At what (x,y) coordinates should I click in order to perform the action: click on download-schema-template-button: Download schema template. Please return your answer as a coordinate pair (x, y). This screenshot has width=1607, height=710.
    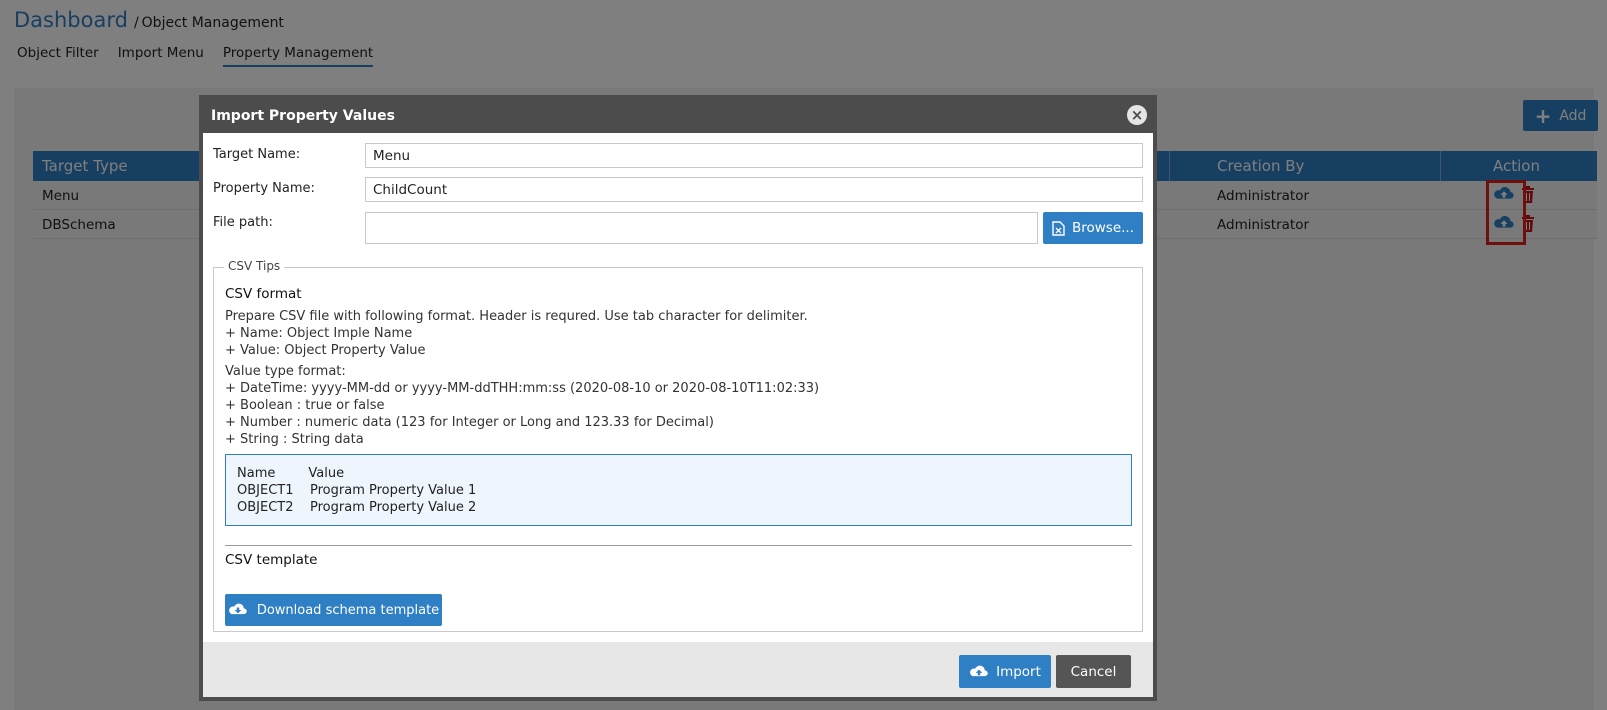
    Looking at the image, I should click on (333, 610).